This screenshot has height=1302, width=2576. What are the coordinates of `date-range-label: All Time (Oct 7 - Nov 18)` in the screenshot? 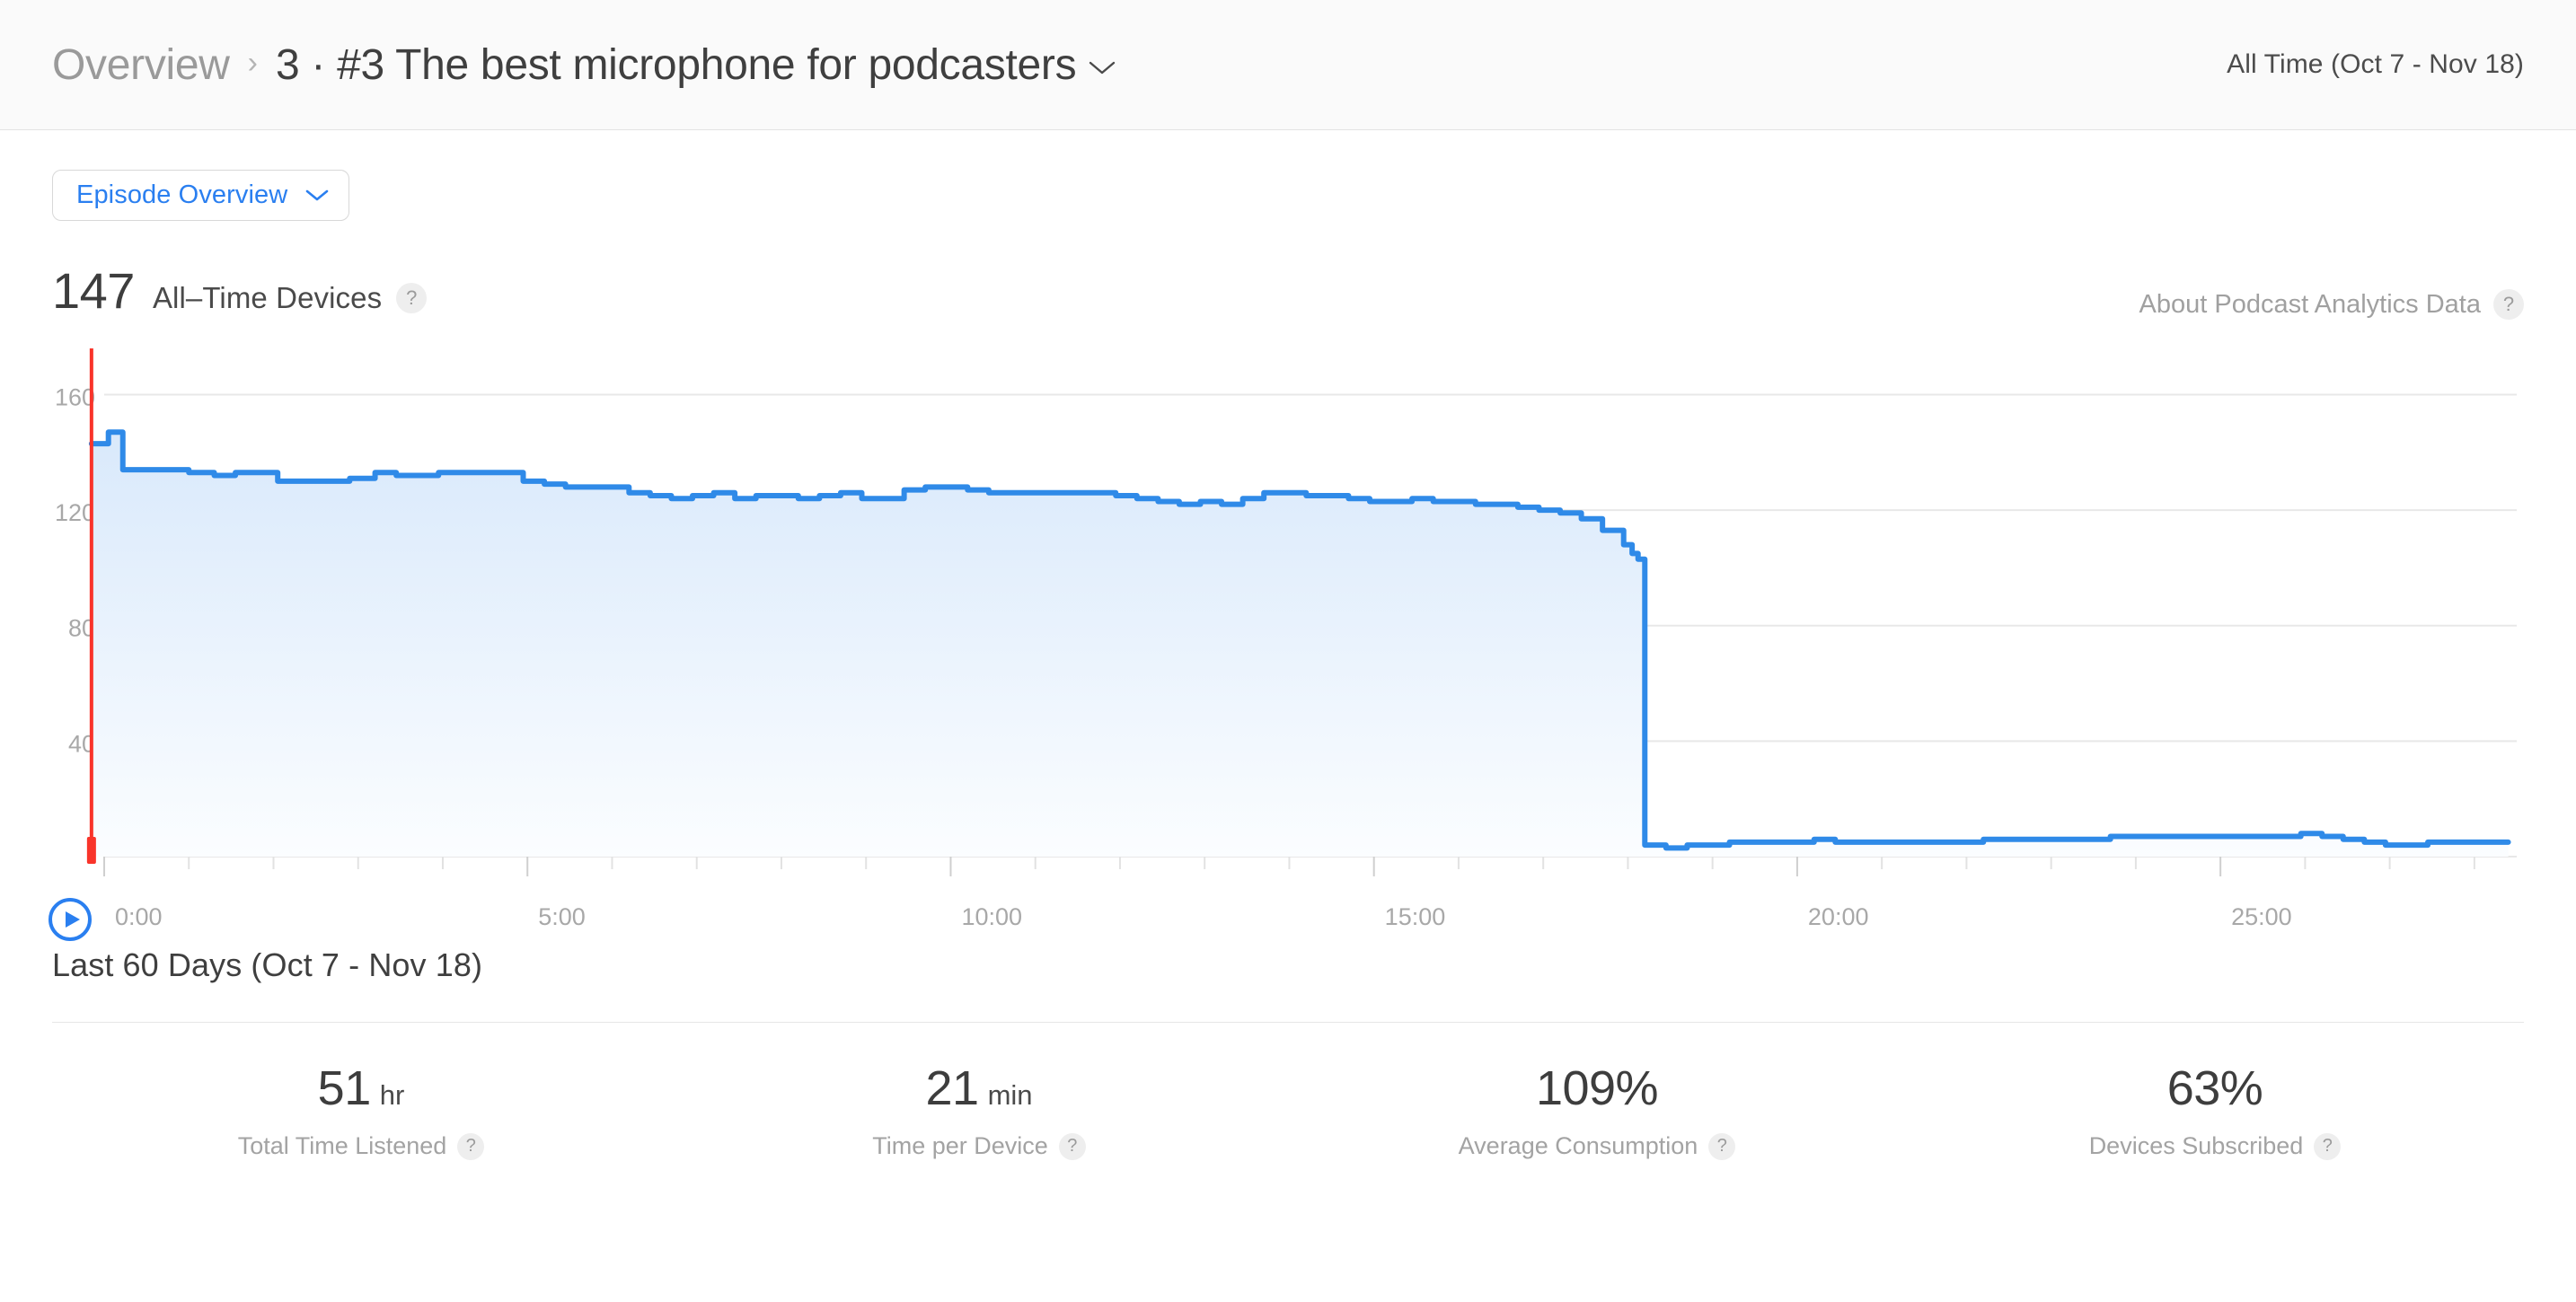 It's located at (2375, 64).